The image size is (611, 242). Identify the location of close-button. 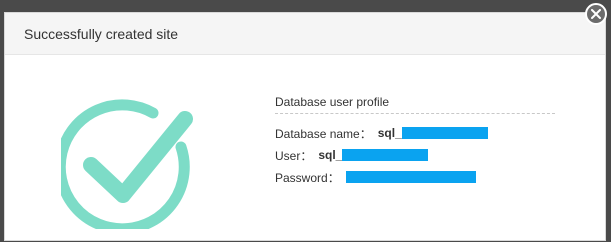
(596, 14).